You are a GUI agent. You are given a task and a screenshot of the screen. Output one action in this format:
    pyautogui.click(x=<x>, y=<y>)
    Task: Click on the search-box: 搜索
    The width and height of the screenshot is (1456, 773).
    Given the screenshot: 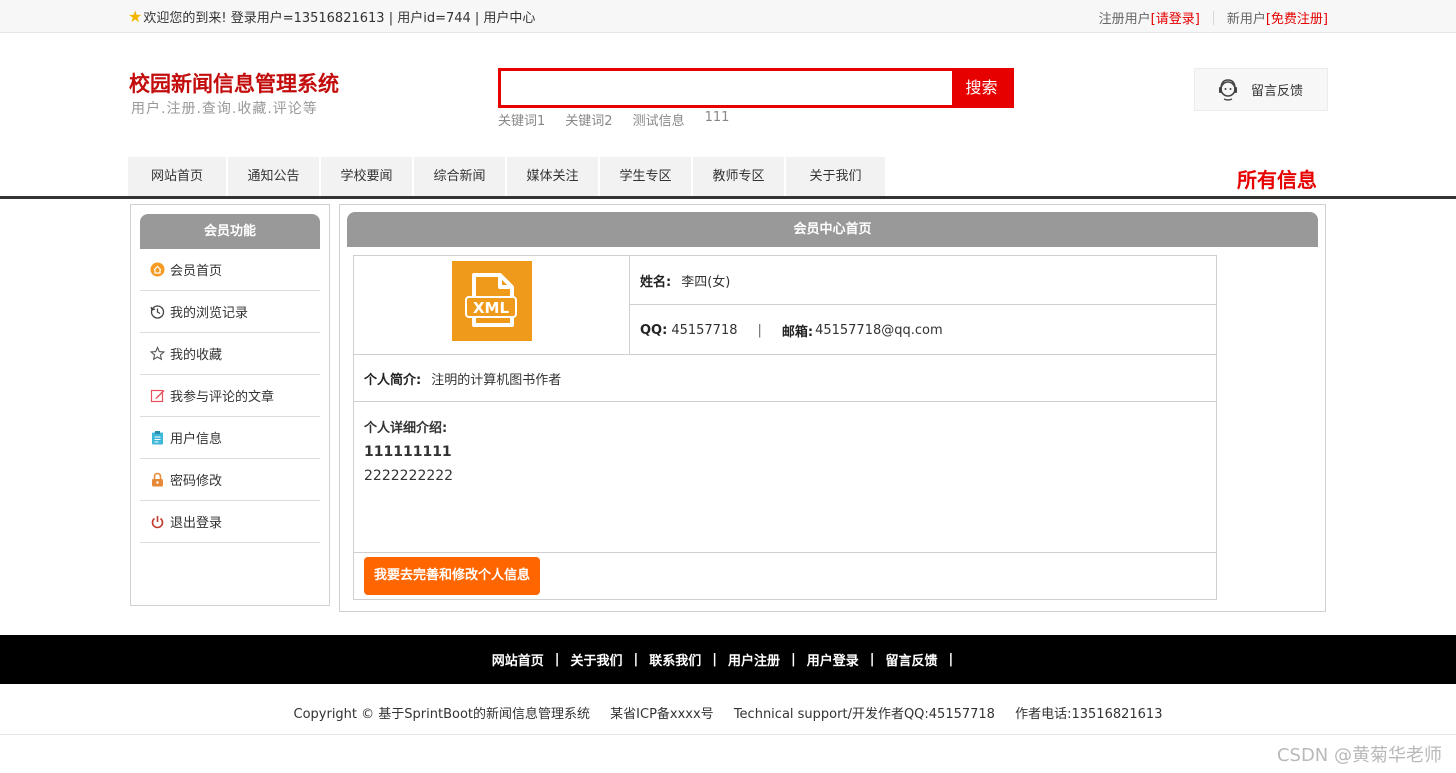 What is the action you would take?
    pyautogui.click(x=756, y=88)
    